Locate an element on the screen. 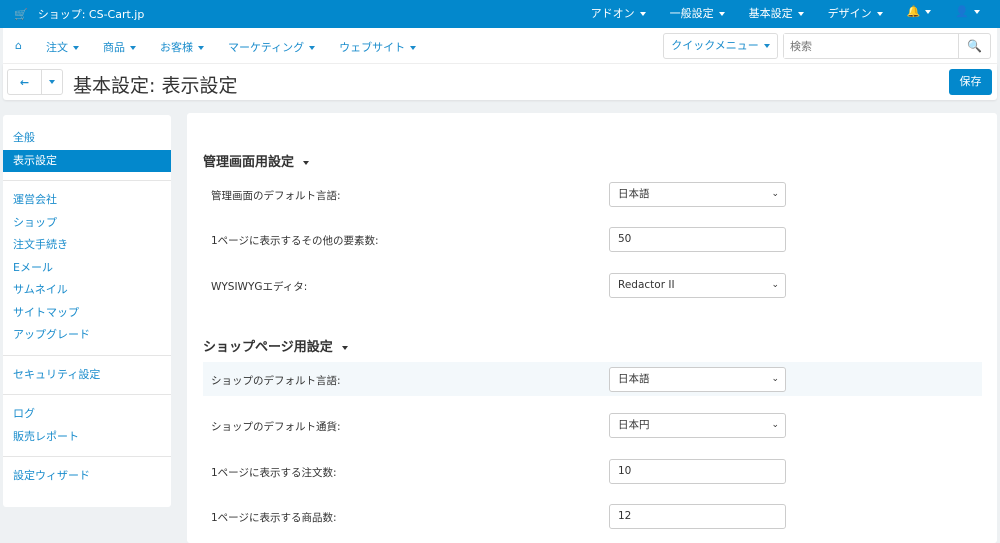 Image resolution: width=1000 pixels, height=543 pixels. setting-row: 1ページに表示する注文数: 10 is located at coordinates (592, 471).